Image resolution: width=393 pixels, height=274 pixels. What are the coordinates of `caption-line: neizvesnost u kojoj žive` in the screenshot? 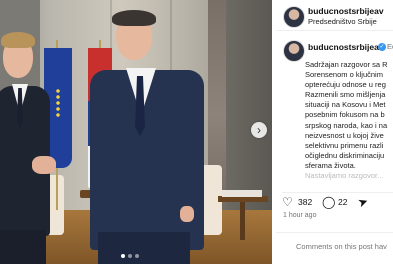 It's located at (344, 135).